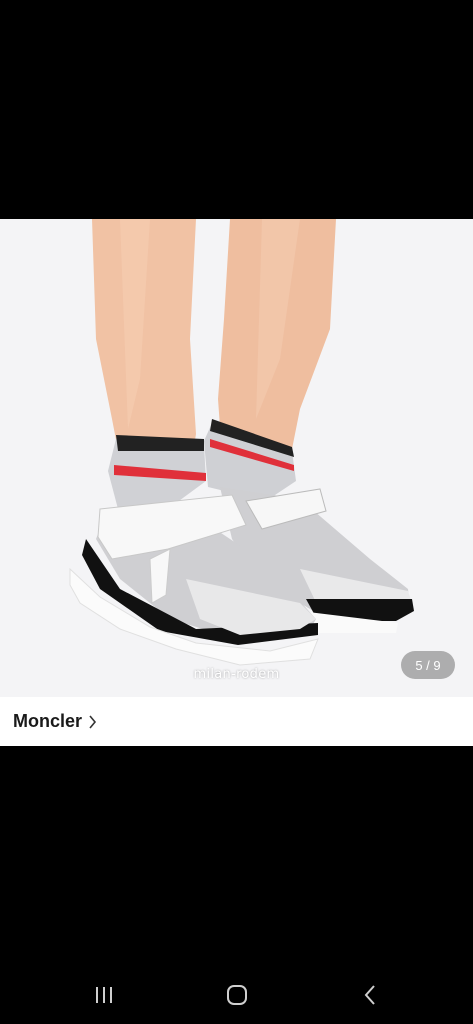 The width and height of the screenshot is (473, 1024). I want to click on recents-icon, so click(104, 995).